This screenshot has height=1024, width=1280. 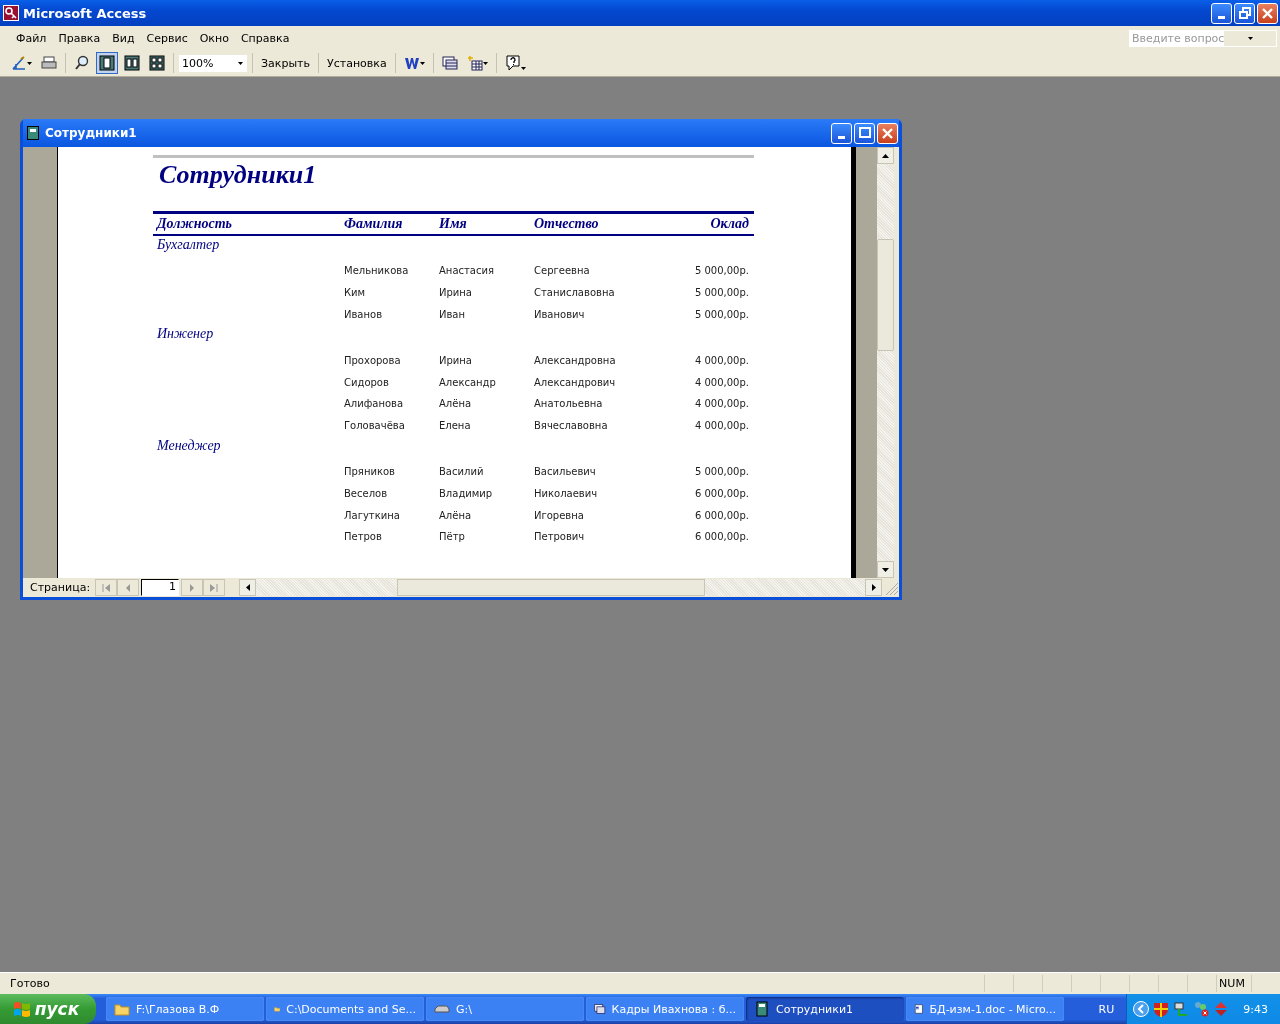 What do you see at coordinates (512, 63) in the screenshot?
I see `help-icon` at bounding box center [512, 63].